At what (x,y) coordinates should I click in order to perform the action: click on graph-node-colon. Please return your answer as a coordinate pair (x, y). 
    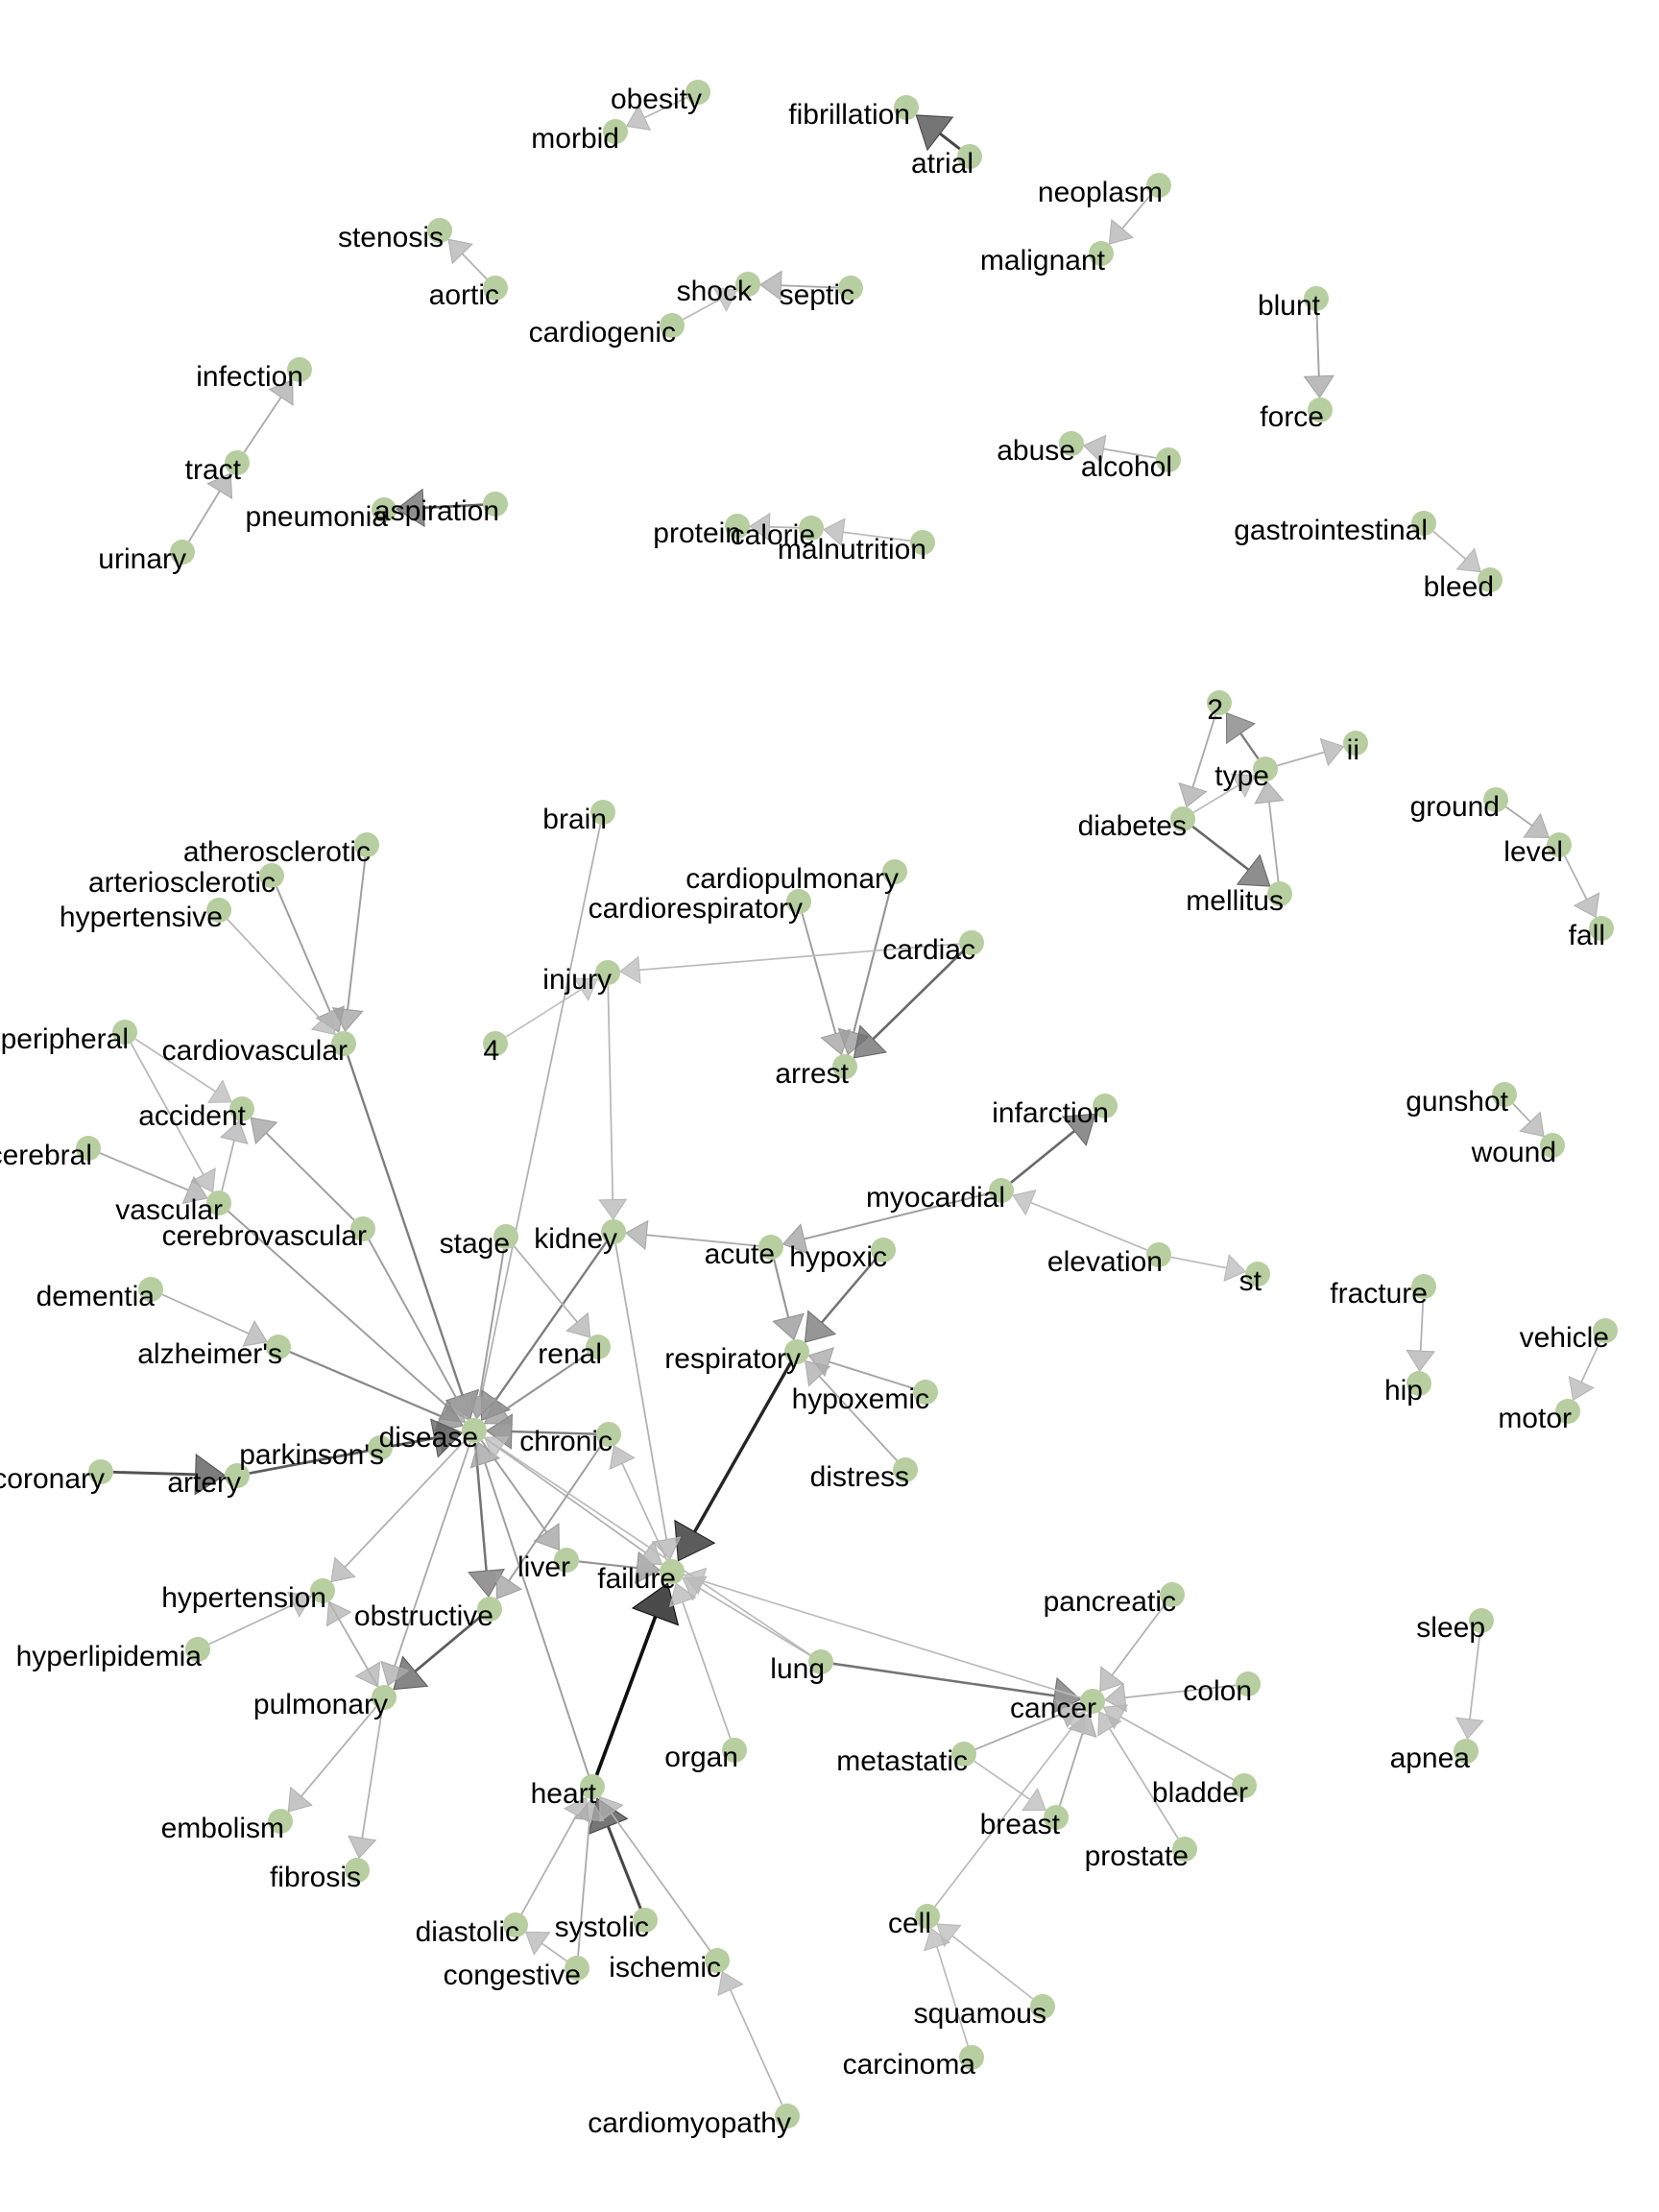
    Looking at the image, I should click on (1248, 1684).